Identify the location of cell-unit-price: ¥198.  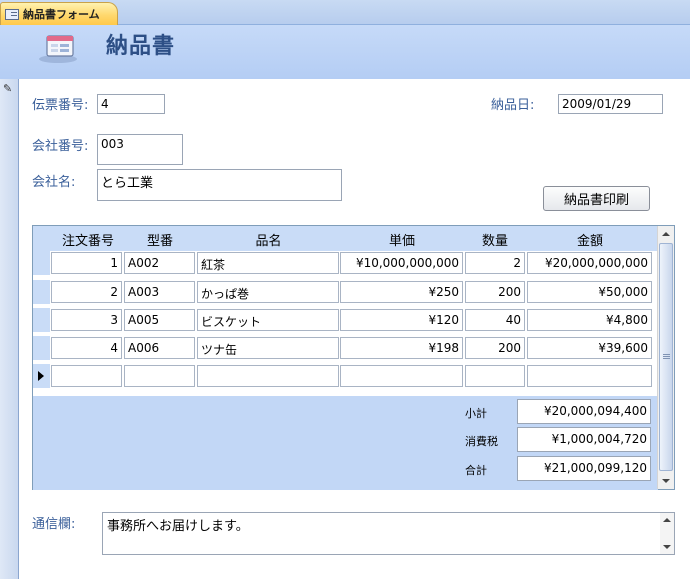
(401, 348).